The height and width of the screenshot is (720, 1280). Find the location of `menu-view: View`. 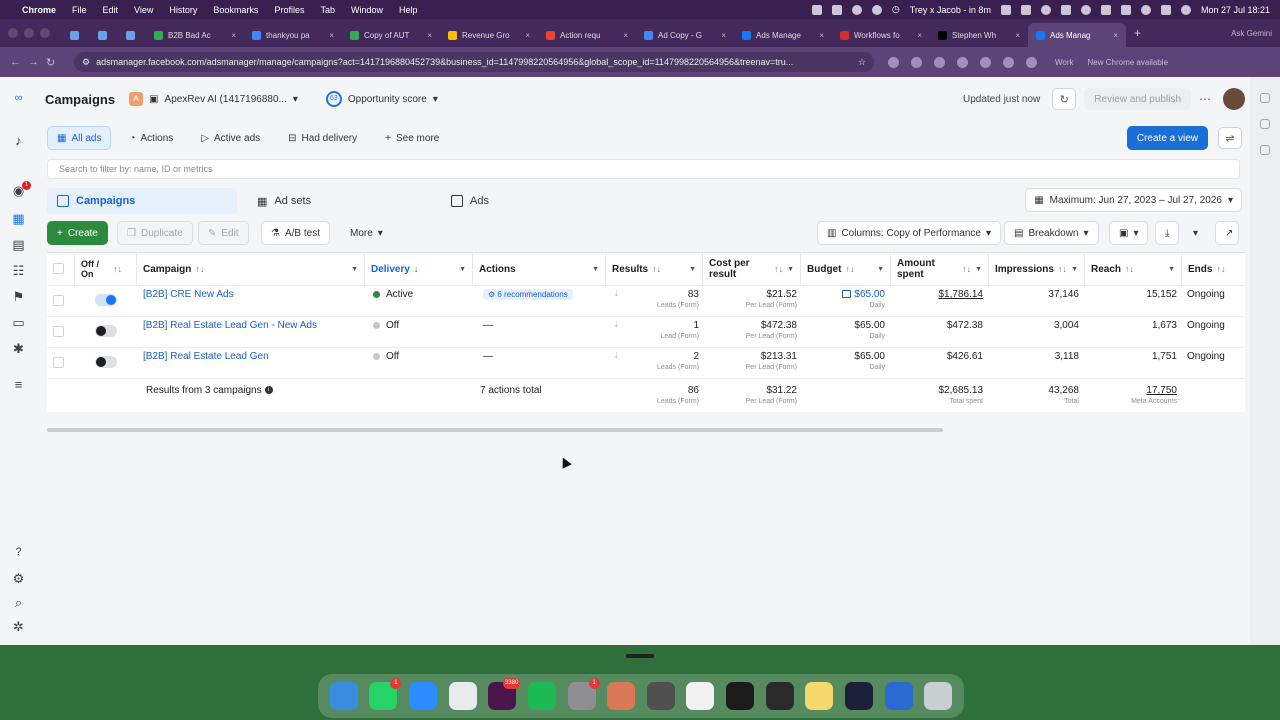

menu-view: View is located at coordinates (143, 10).